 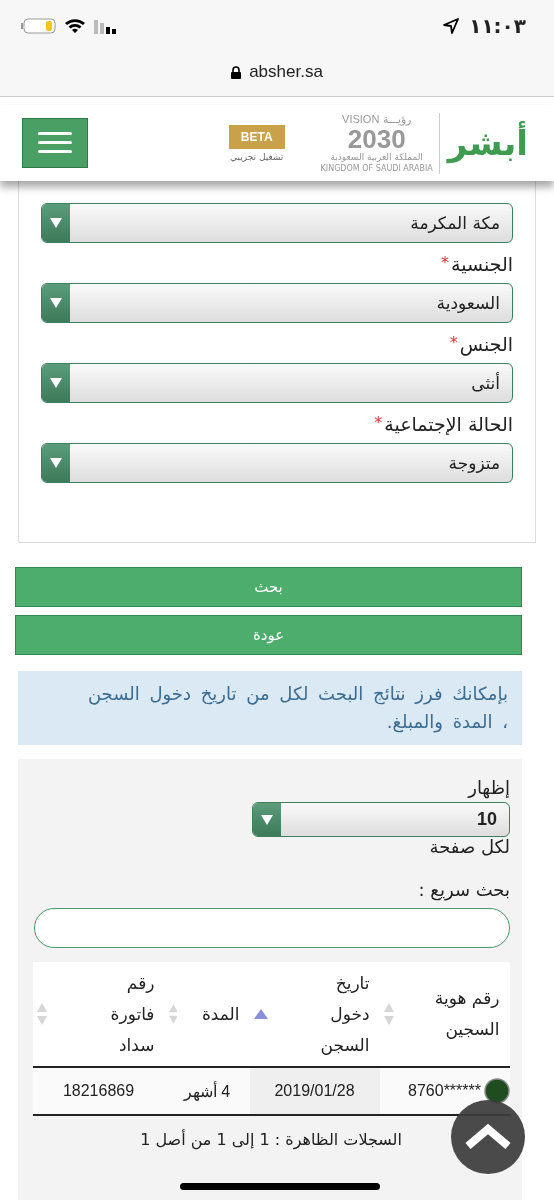 What do you see at coordinates (381, 819) in the screenshot?
I see `page-size-dropdown: 10` at bounding box center [381, 819].